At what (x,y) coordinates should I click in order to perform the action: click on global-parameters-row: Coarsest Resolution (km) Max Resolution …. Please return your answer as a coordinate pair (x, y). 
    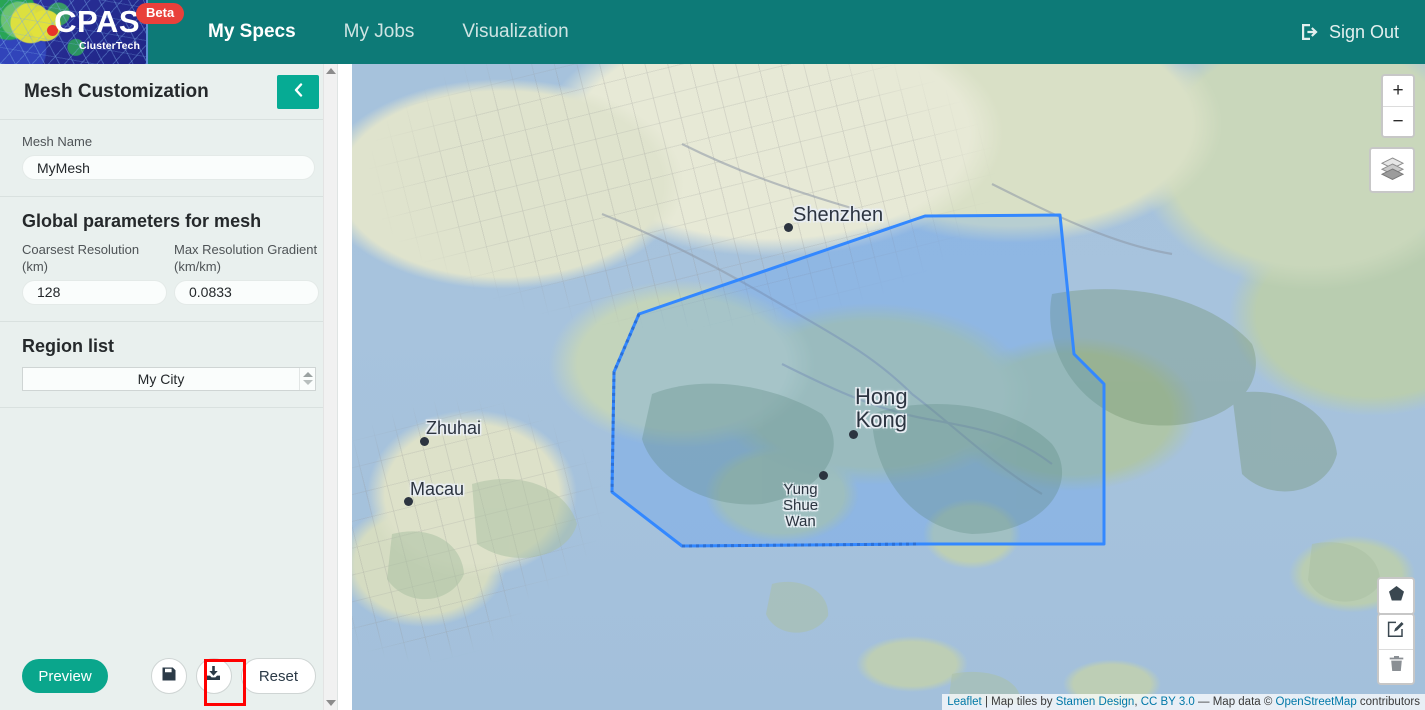
    Looking at the image, I should click on (170, 273).